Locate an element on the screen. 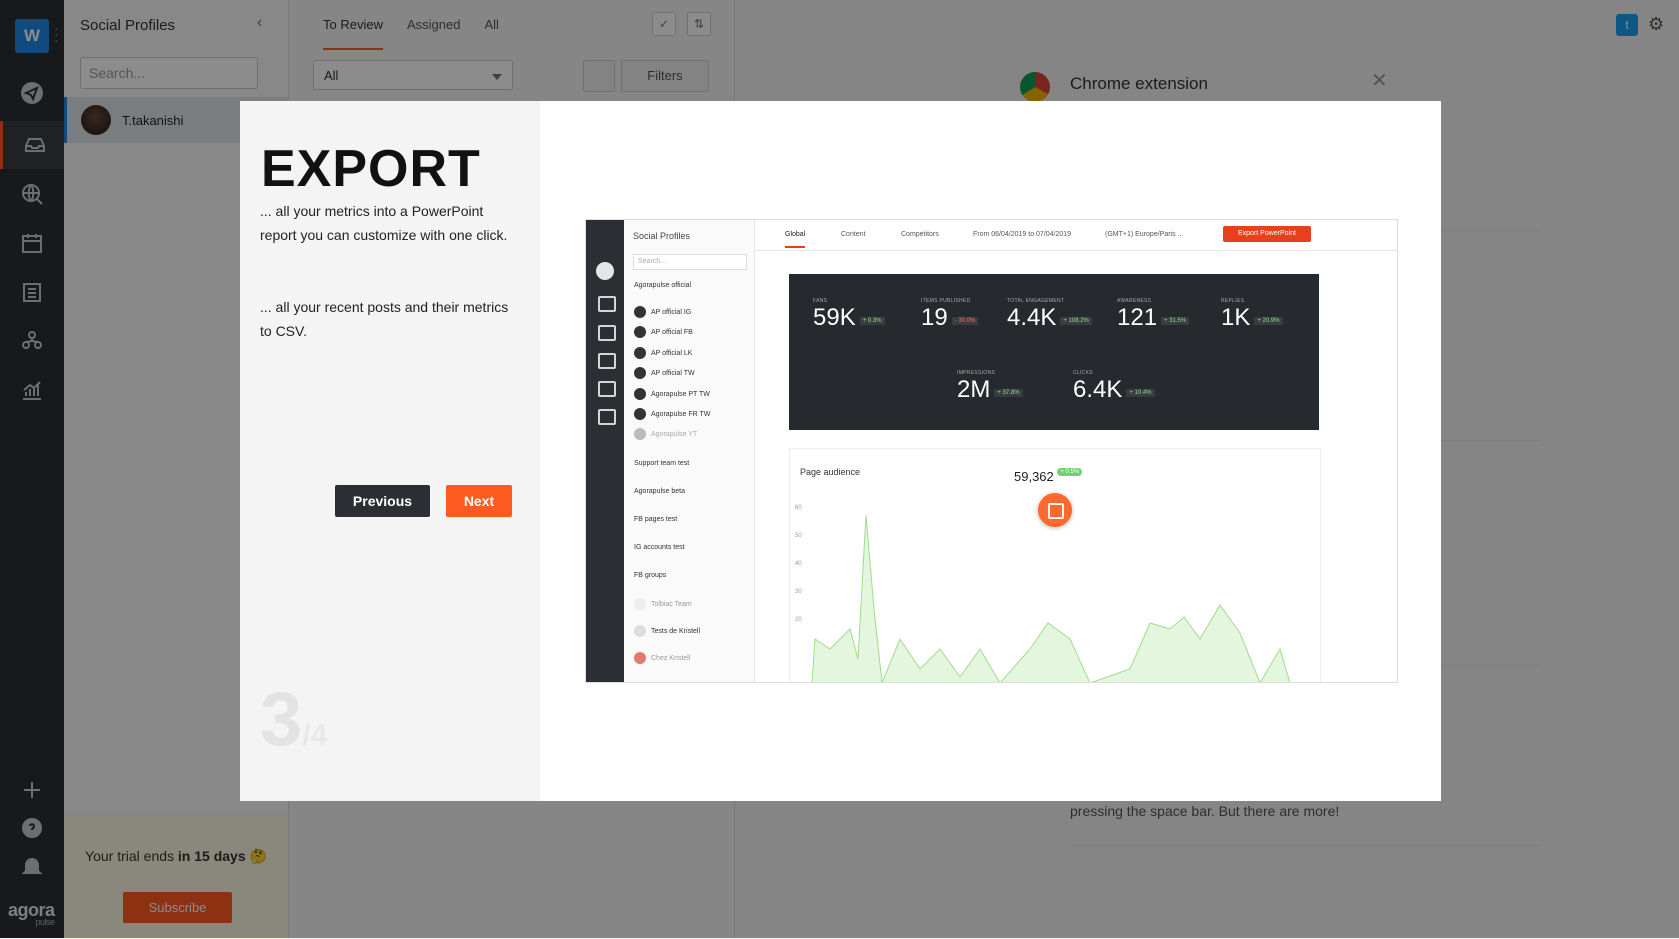 The width and height of the screenshot is (1679, 939). previous-button: Previous is located at coordinates (382, 501).